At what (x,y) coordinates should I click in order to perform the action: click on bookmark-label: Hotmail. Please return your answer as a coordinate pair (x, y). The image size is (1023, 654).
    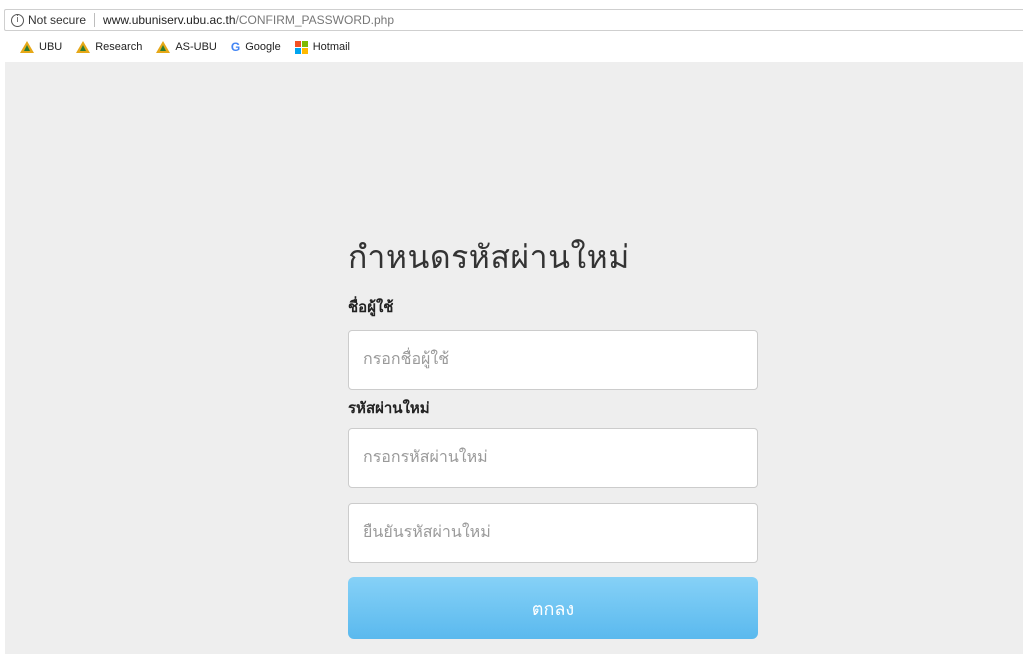
    Looking at the image, I should click on (331, 47).